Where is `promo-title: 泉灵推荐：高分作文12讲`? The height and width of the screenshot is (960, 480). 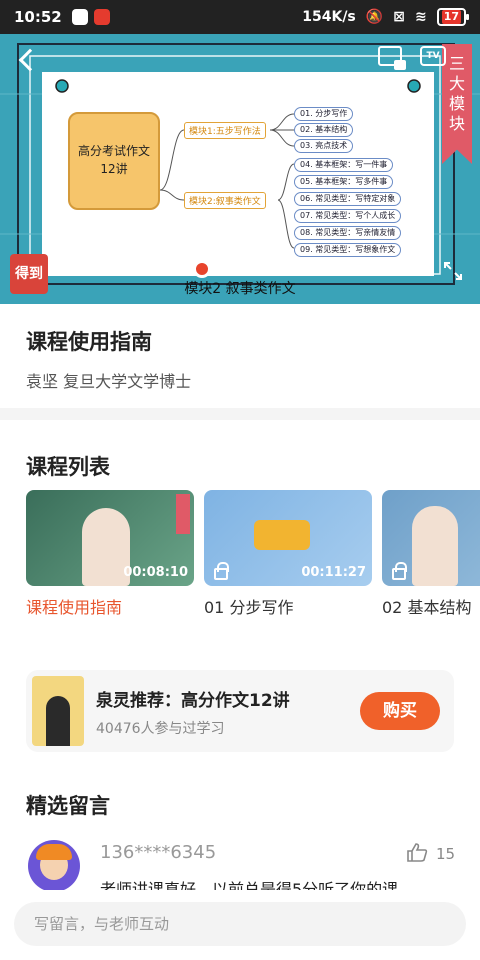
promo-title: 泉灵推荐：高分作文12讲 is located at coordinates (193, 701).